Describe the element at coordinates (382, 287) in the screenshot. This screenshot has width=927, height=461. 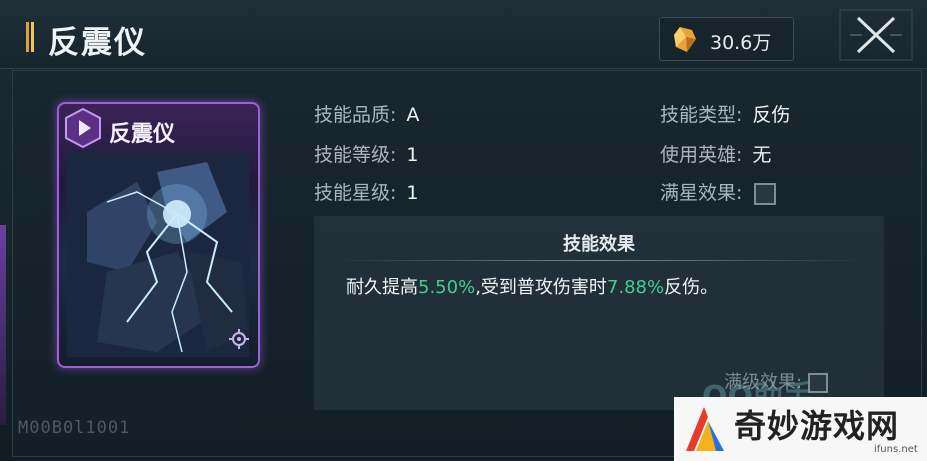
I see `effect-text-1: 耐久提高` at that location.